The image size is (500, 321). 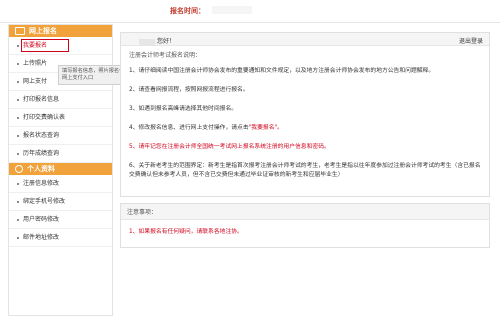 I want to click on section-title: 网上报名, so click(x=43, y=31).